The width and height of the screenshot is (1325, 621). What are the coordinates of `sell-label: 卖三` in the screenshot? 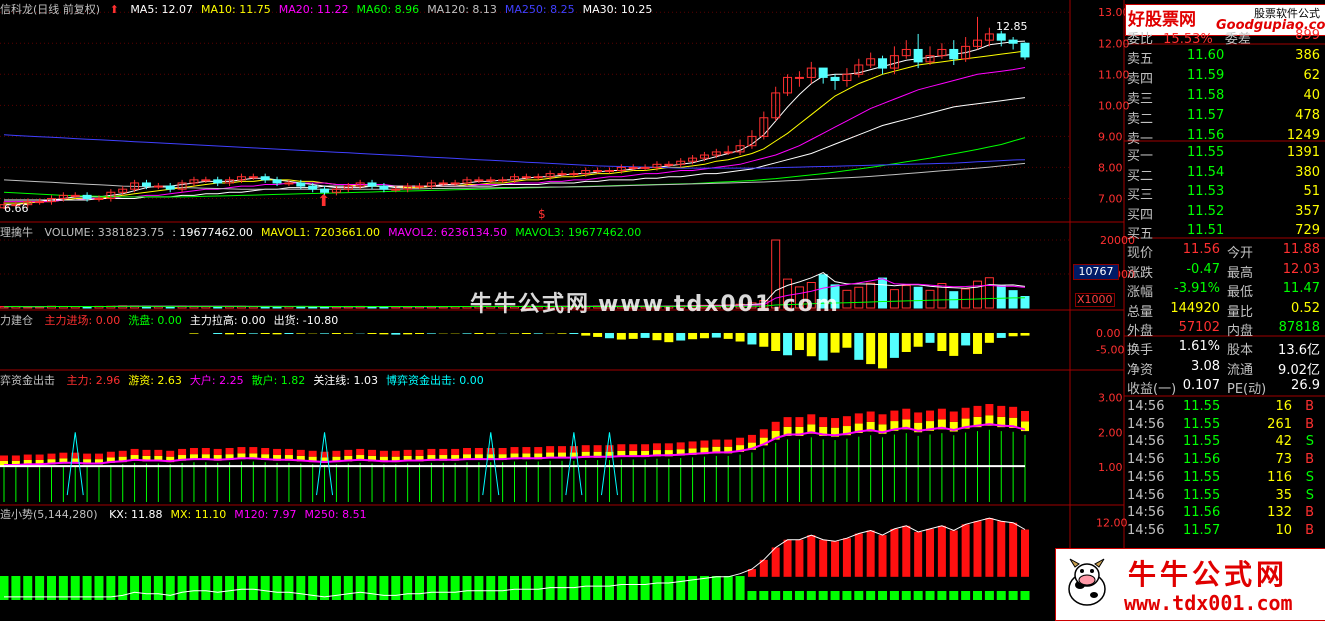 It's located at (1140, 97).